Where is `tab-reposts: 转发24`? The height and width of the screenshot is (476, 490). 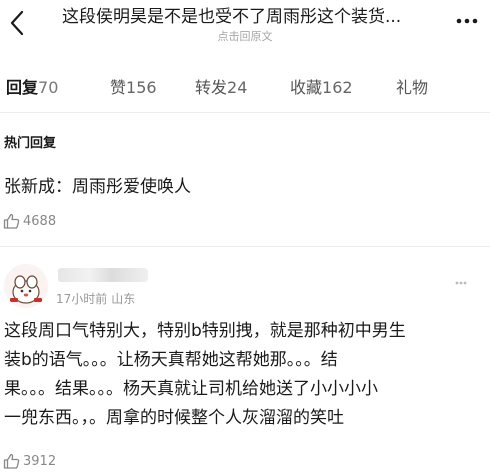
tab-reposts: 转发24 is located at coordinates (221, 88).